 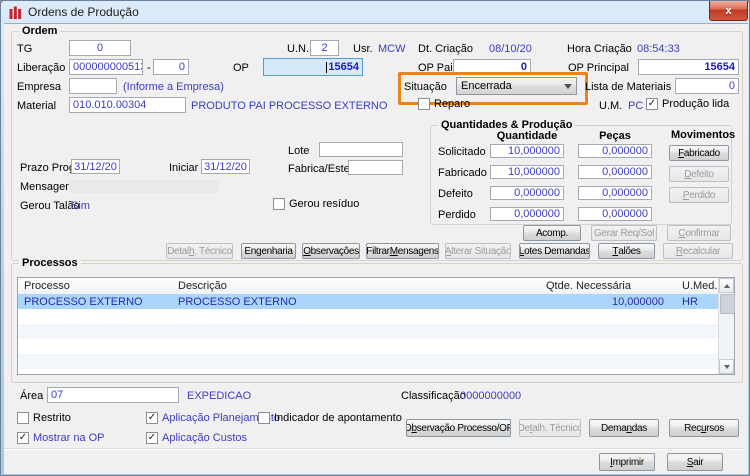 I want to click on demandas-button: Dema n das, so click(x=624, y=428).